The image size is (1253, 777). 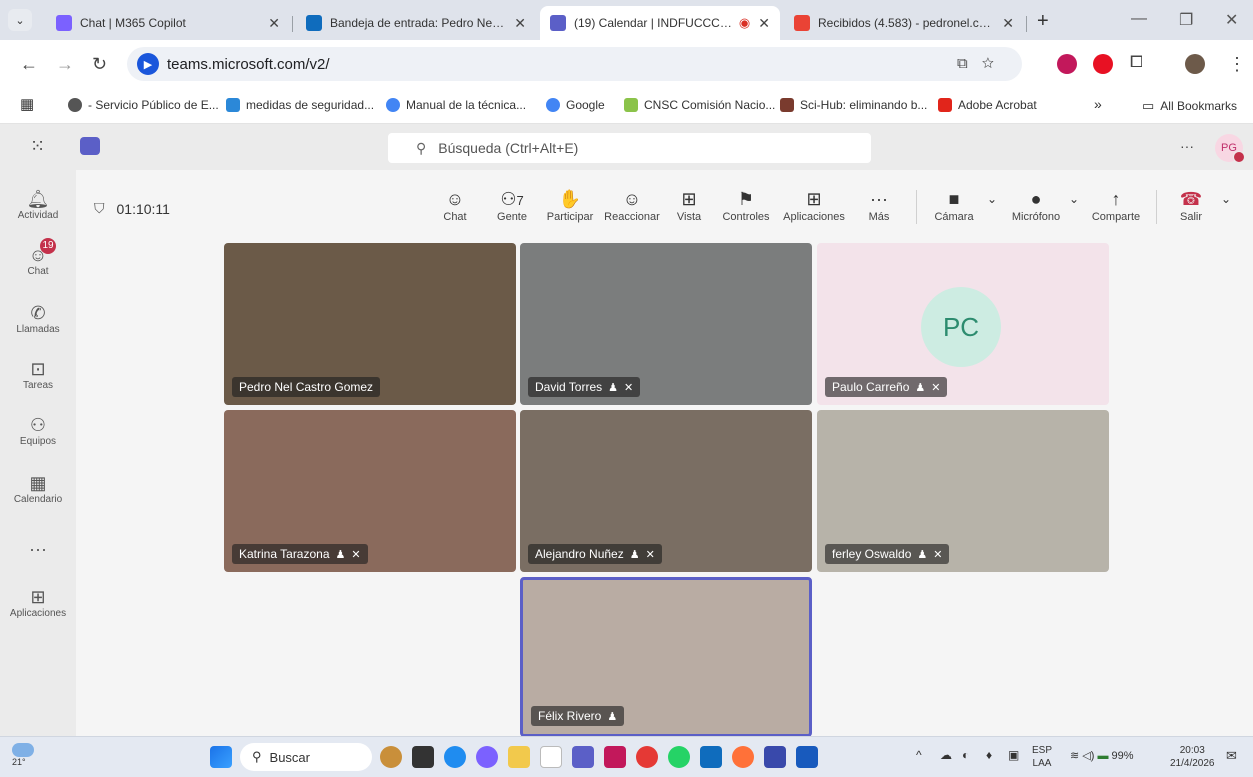 What do you see at coordinates (1067, 64) in the screenshot?
I see `extension-shield-icon` at bounding box center [1067, 64].